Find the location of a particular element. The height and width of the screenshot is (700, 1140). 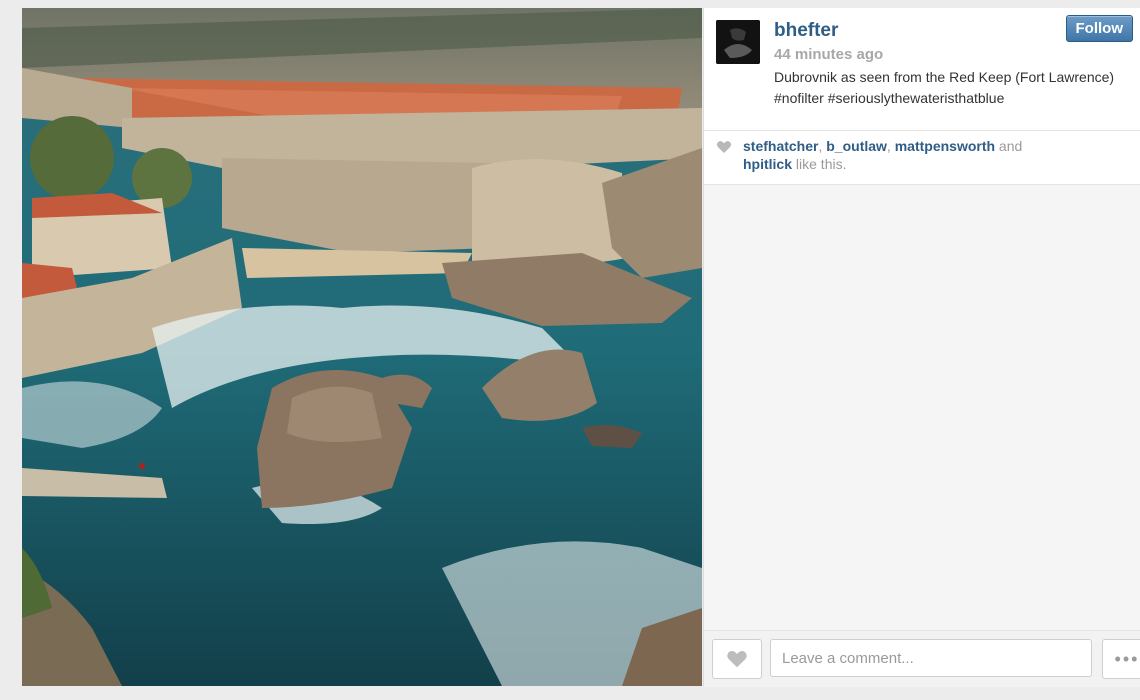

more-options-button: ••• is located at coordinates (1121, 659).